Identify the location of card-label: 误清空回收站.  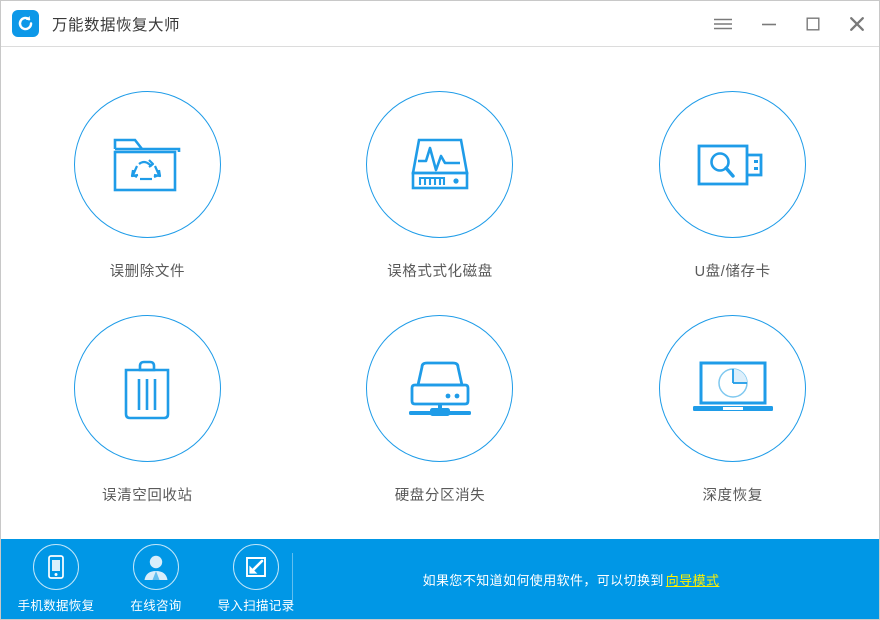
(147, 496).